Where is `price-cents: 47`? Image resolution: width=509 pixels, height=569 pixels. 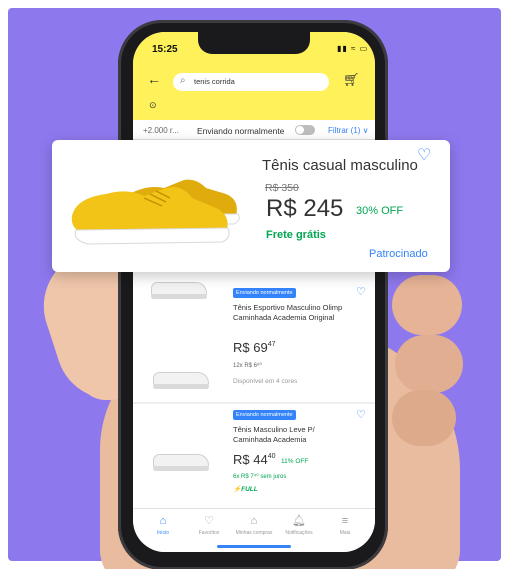 price-cents: 47 is located at coordinates (271, 344).